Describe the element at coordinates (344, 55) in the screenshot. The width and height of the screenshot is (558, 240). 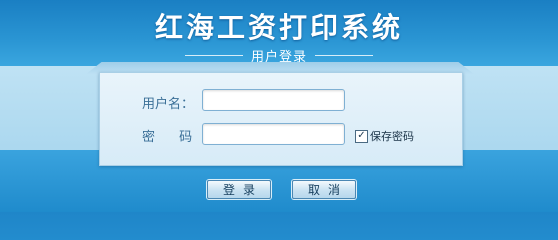
I see `subtitle-divider-right` at that location.